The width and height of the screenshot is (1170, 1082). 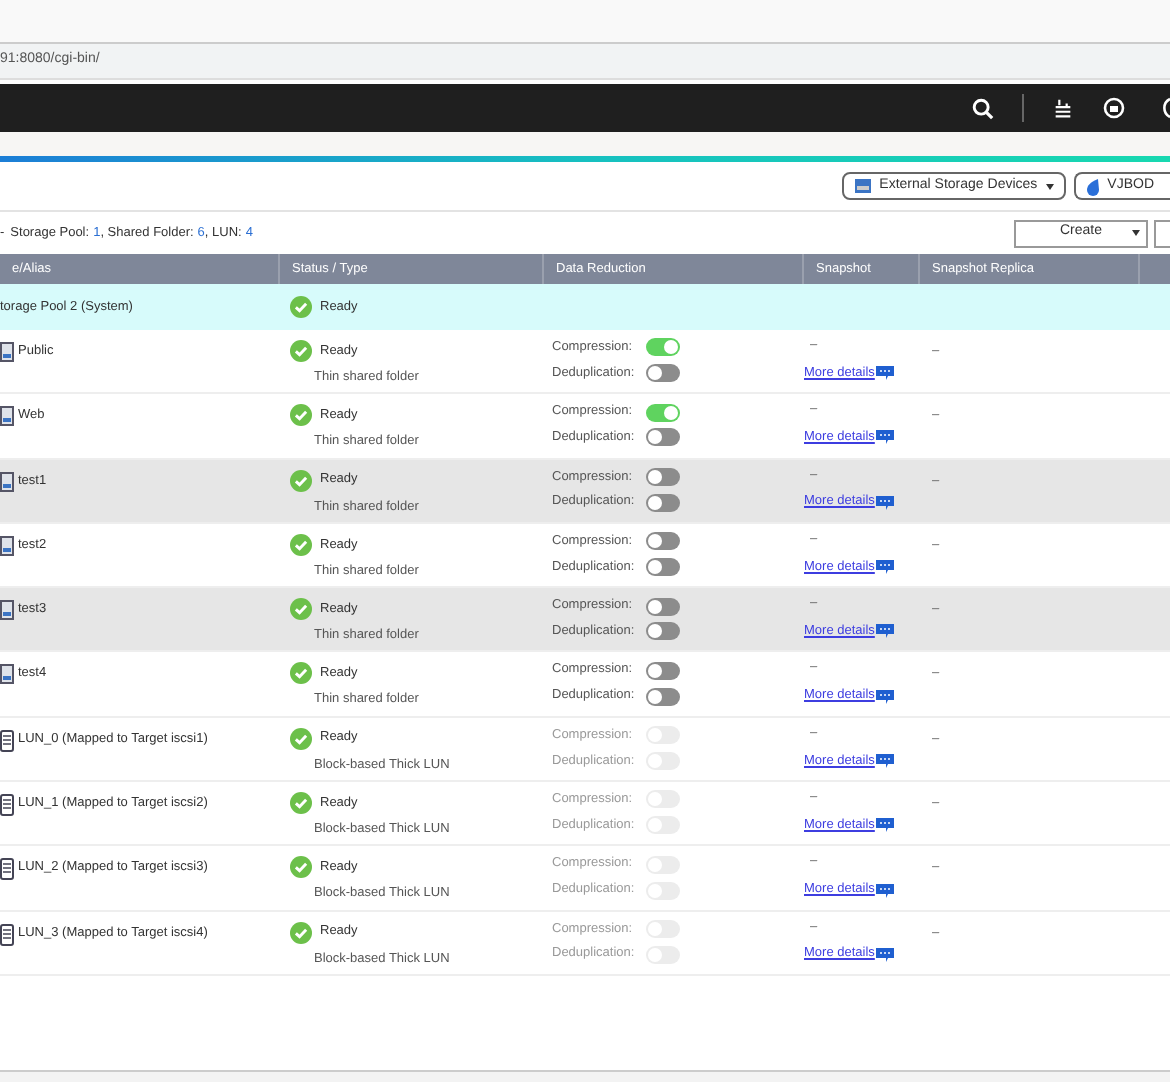 I want to click on storage-device-icon, so click(x=862, y=186).